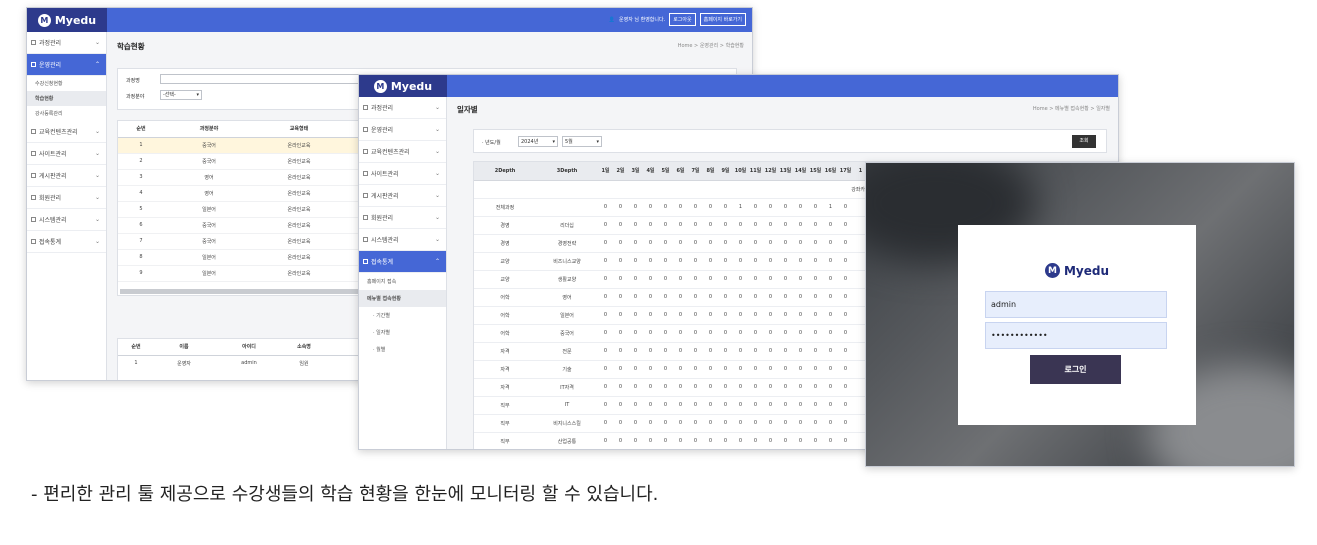 The width and height of the screenshot is (1317, 545). Describe the element at coordinates (299, 129) in the screenshot. I see `column-header: 교육형태` at that location.